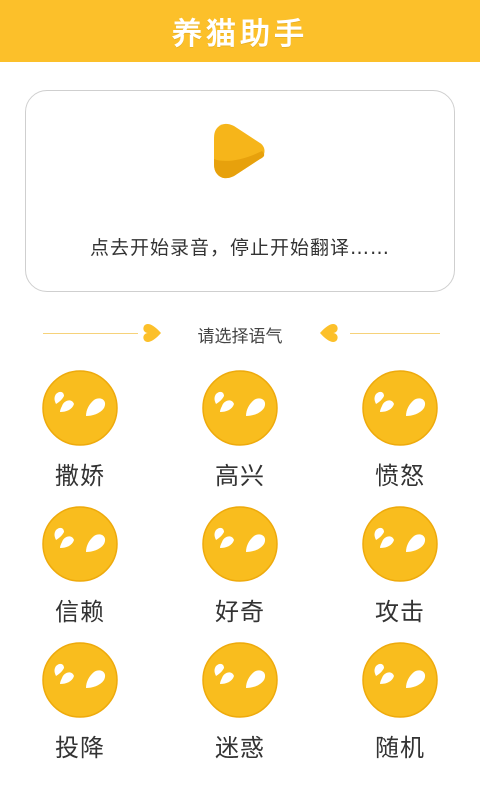 The width and height of the screenshot is (480, 800). What do you see at coordinates (400, 476) in the screenshot?
I see `mood-label: 愤怒` at bounding box center [400, 476].